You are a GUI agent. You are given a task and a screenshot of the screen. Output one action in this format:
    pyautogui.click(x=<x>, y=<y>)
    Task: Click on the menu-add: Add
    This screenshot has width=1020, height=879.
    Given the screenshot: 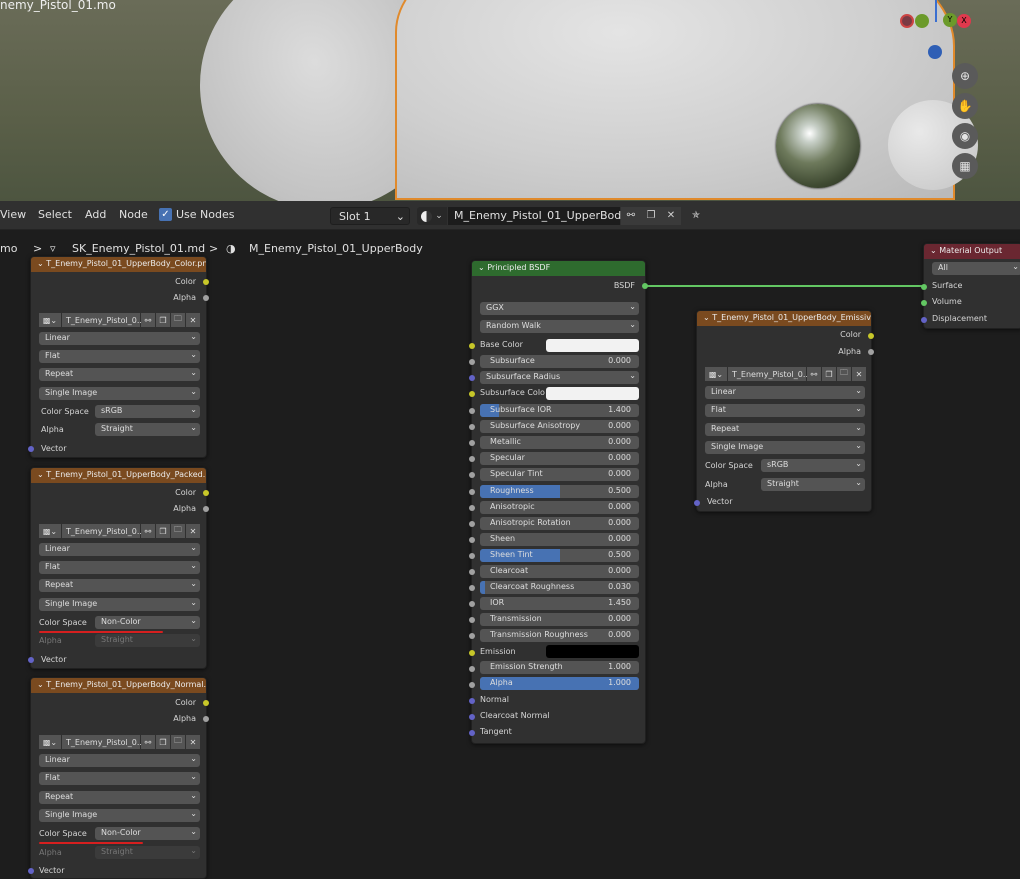 What is the action you would take?
    pyautogui.click(x=95, y=214)
    